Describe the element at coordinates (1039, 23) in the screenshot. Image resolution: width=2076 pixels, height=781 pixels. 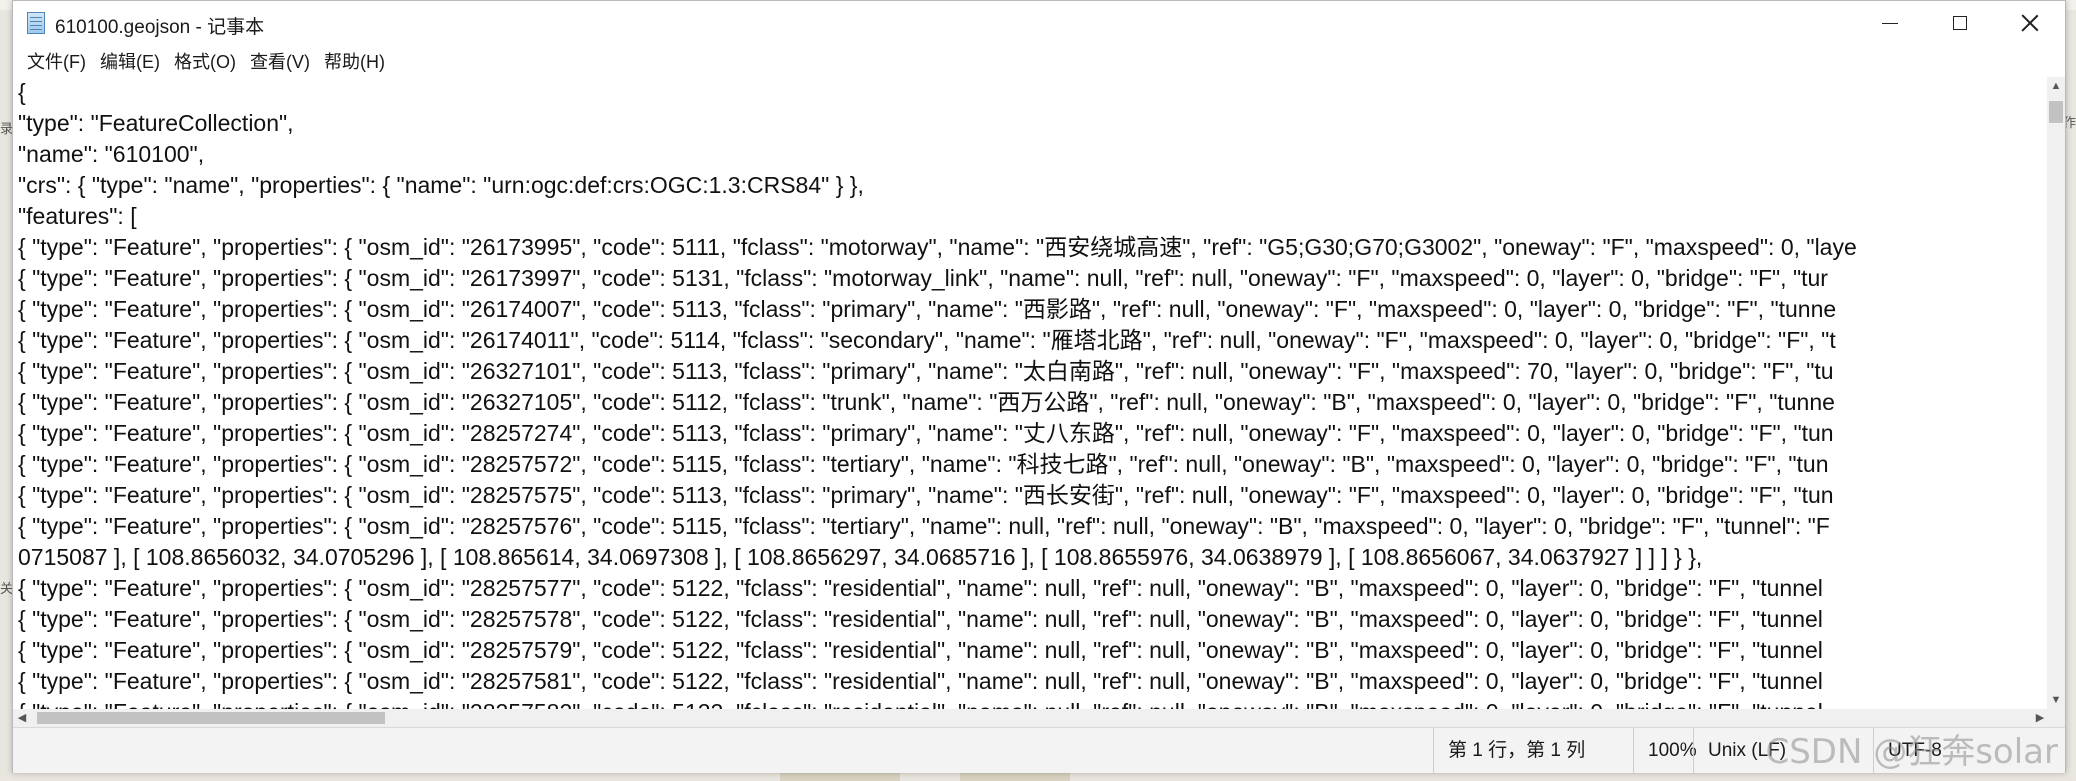
I see `title-bar: 610100.geojson - 记事本` at that location.